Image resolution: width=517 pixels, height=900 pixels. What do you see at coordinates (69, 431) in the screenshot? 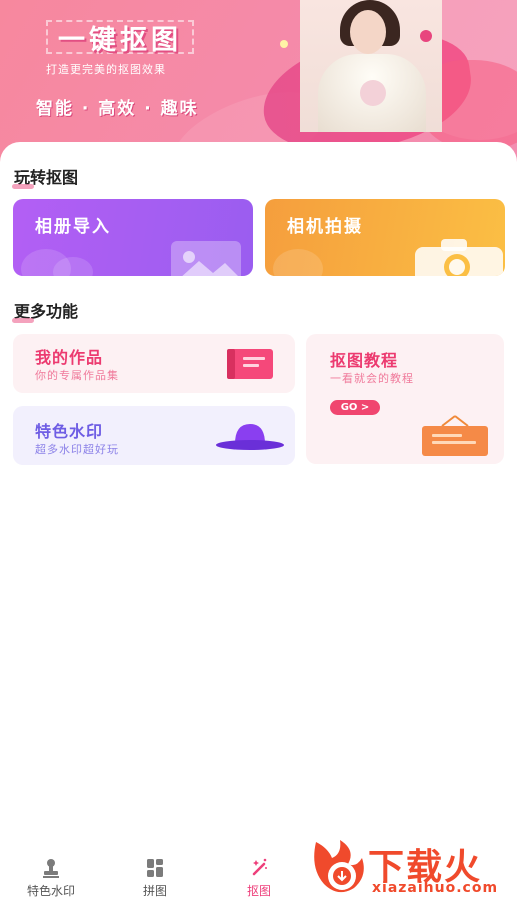
I see `watermark-title: 特色水印` at bounding box center [69, 431].